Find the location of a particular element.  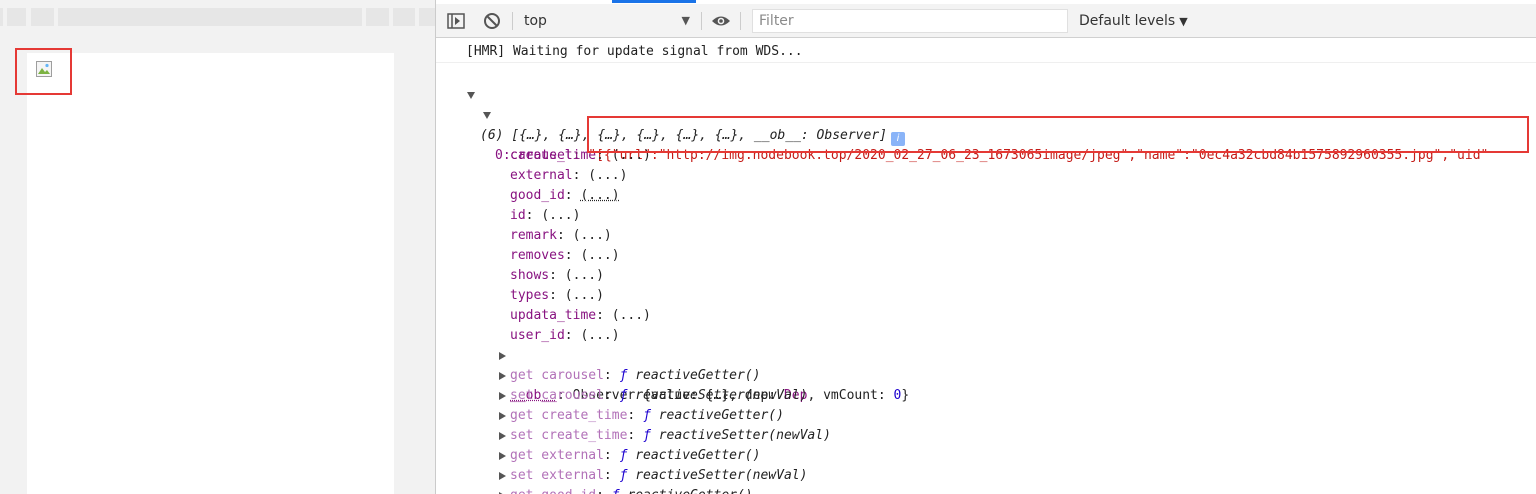

active-tab-indicator is located at coordinates (654, 1).